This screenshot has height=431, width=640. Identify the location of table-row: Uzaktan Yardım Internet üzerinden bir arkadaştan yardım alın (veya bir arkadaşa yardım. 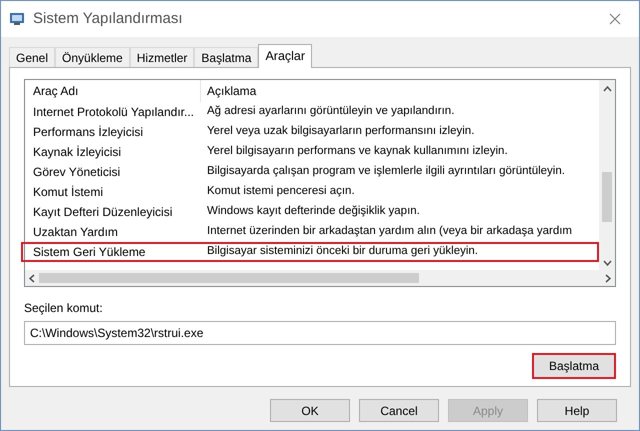
(312, 232).